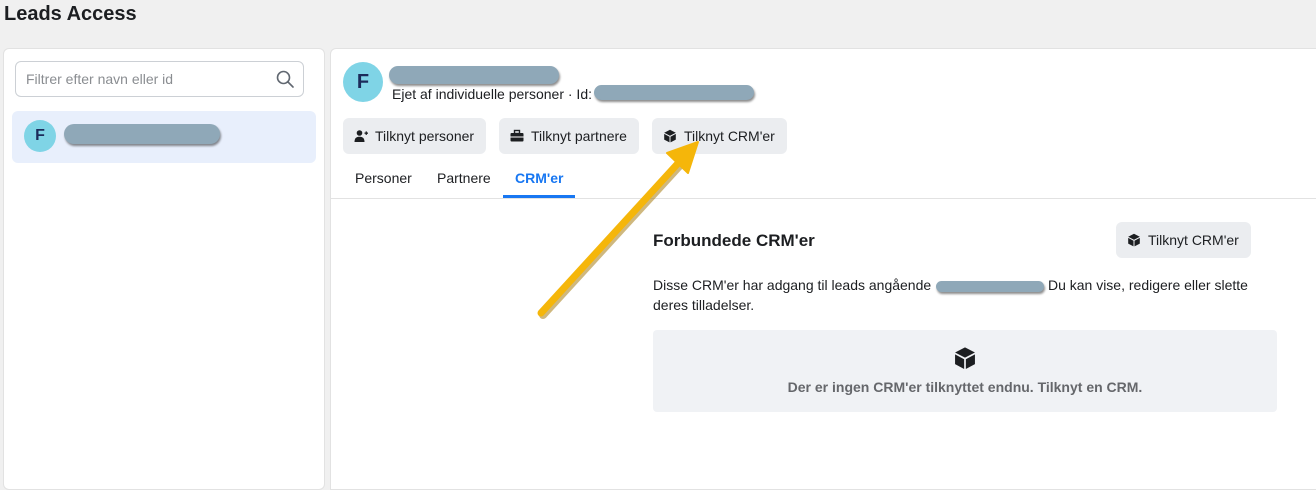 This screenshot has height=490, width=1316. What do you see at coordinates (425, 136) in the screenshot?
I see `connect-people-label: Tilknyt personer` at bounding box center [425, 136].